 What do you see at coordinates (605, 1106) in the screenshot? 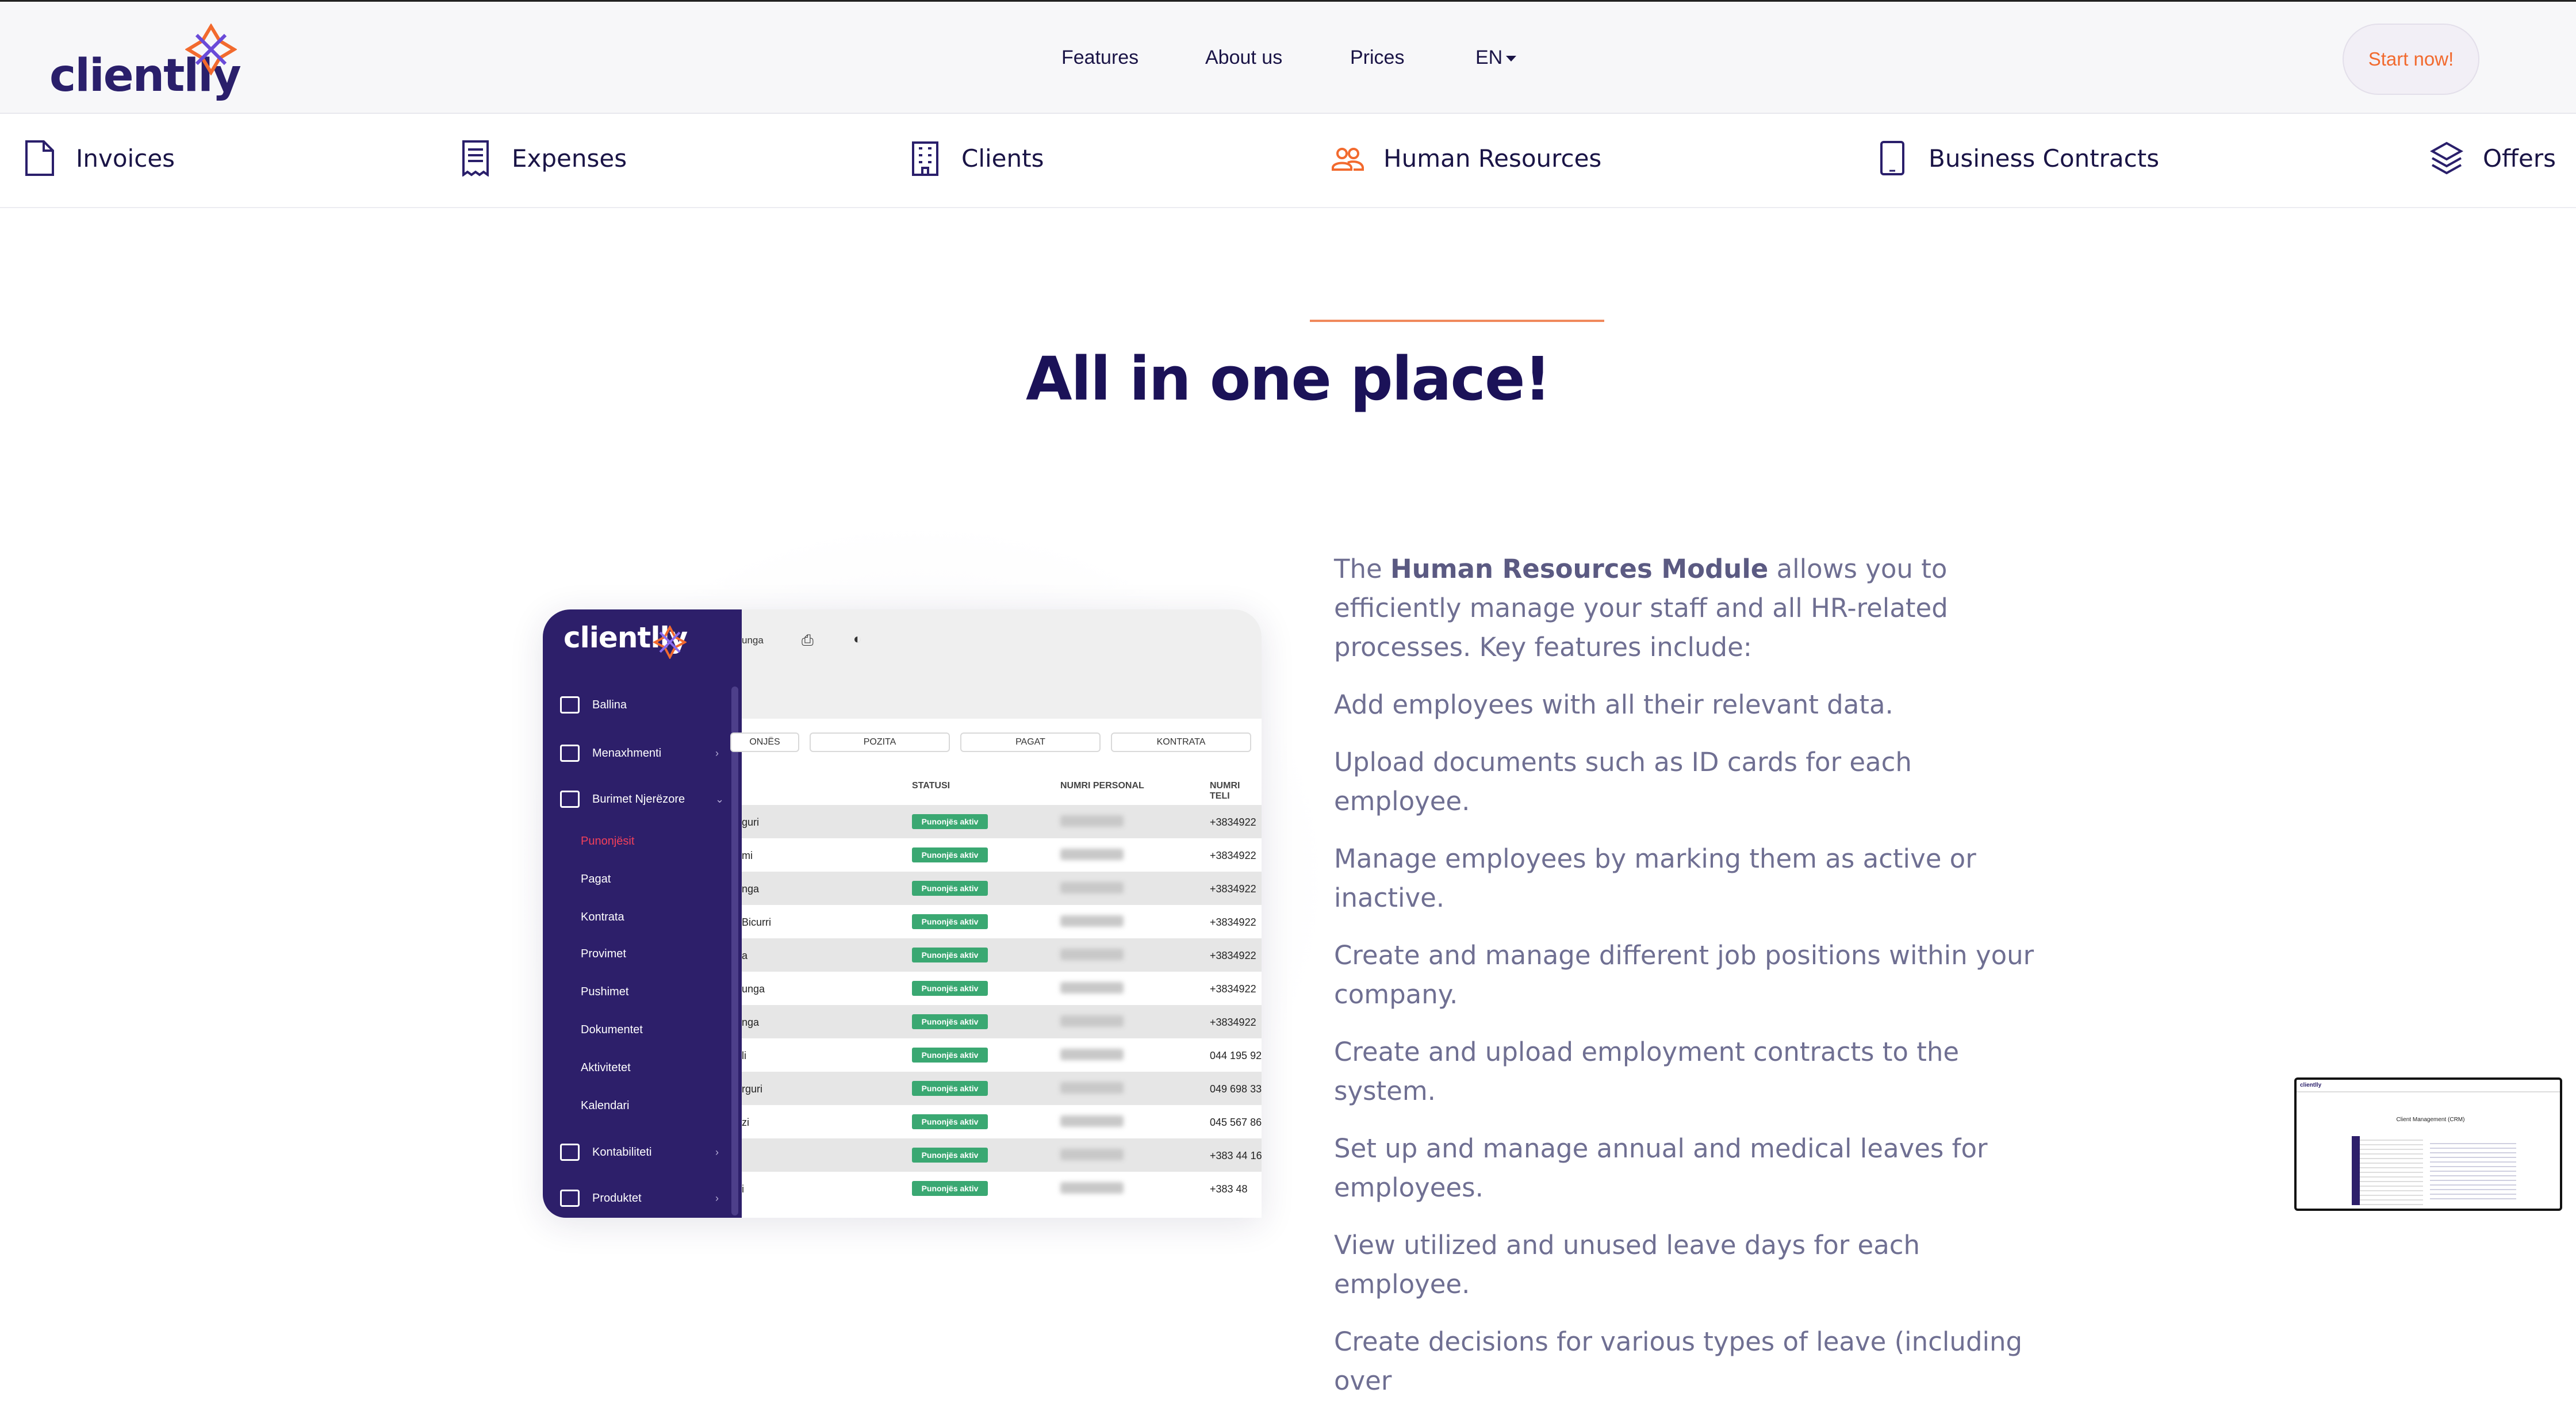
I see `sidebar-sub-calendar: Kalendari` at bounding box center [605, 1106].